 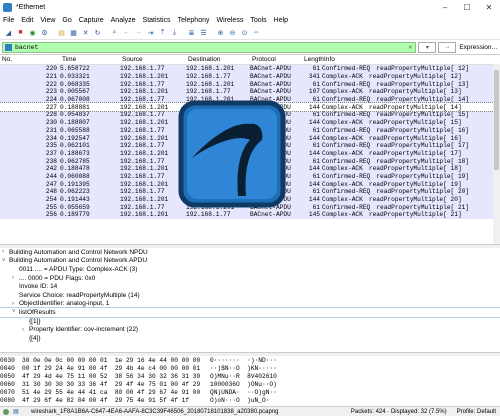 What do you see at coordinates (8, 32) in the screenshot?
I see `start-capture-icon: ◢` at bounding box center [8, 32].